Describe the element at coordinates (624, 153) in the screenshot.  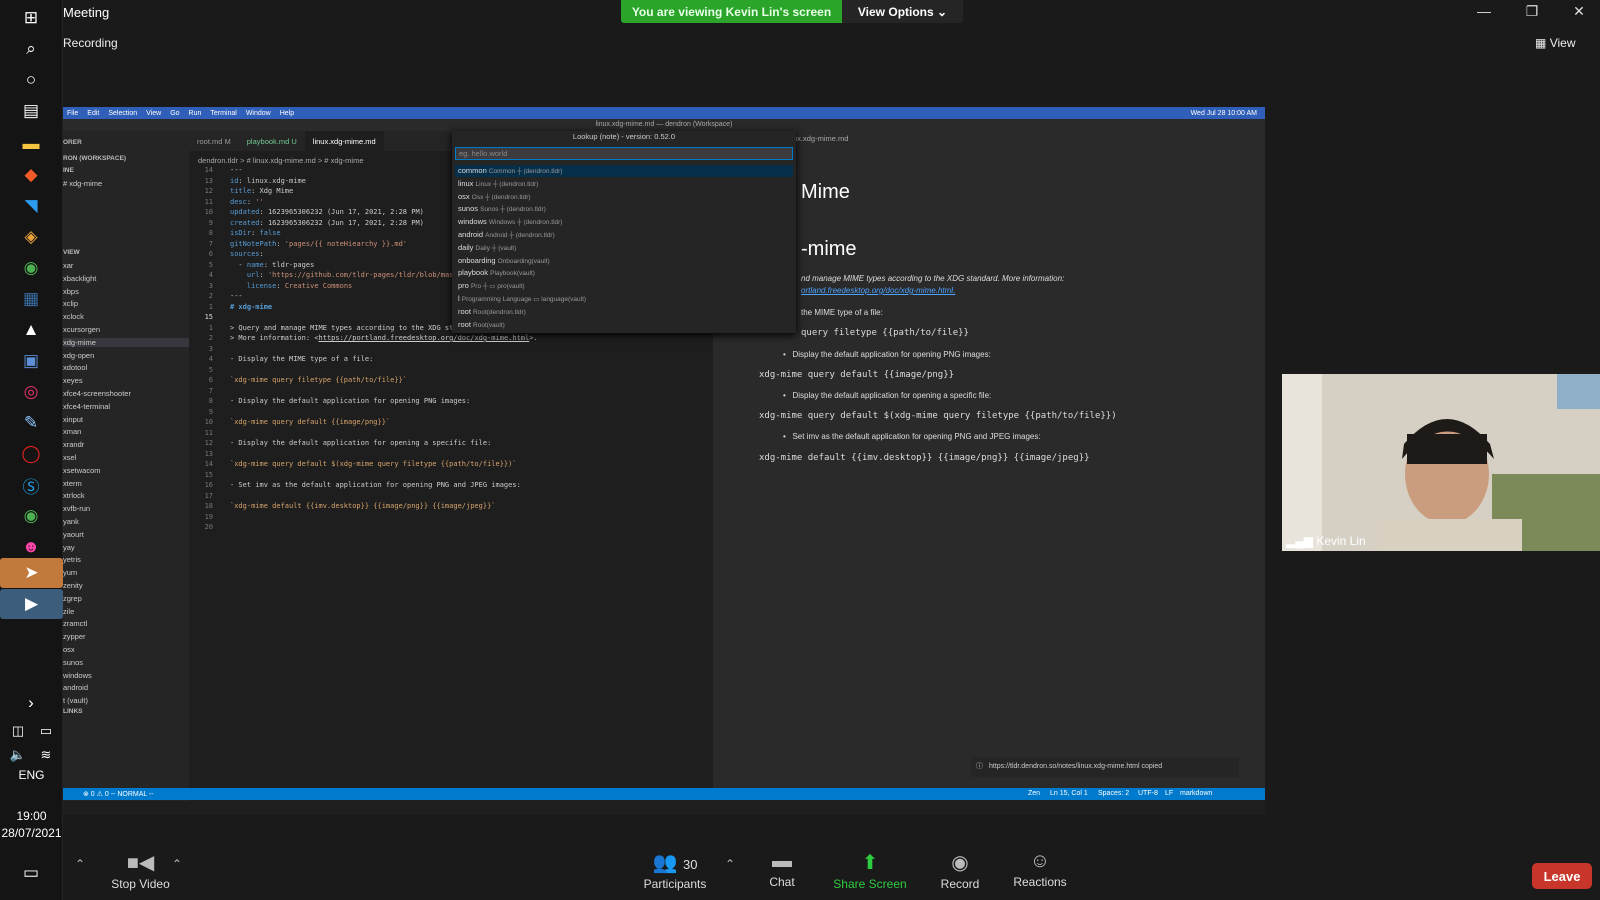
I see `lookup-input: eg. hello.world` at that location.